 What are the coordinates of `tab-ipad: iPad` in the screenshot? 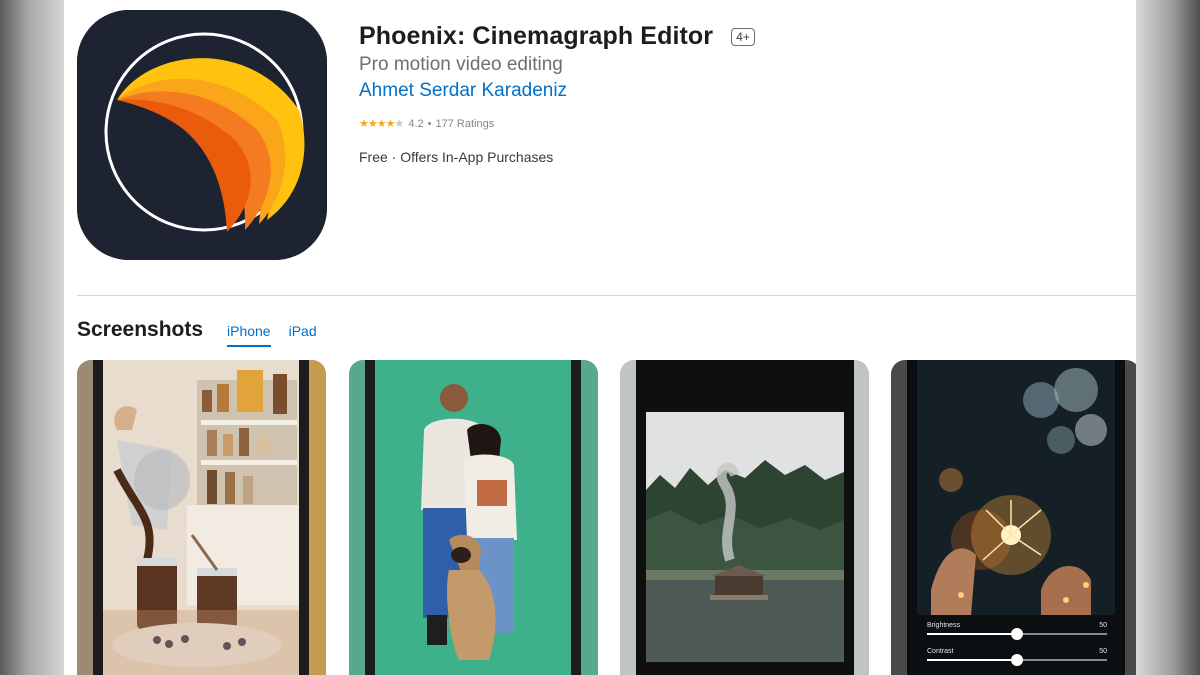 It's located at (303, 335).